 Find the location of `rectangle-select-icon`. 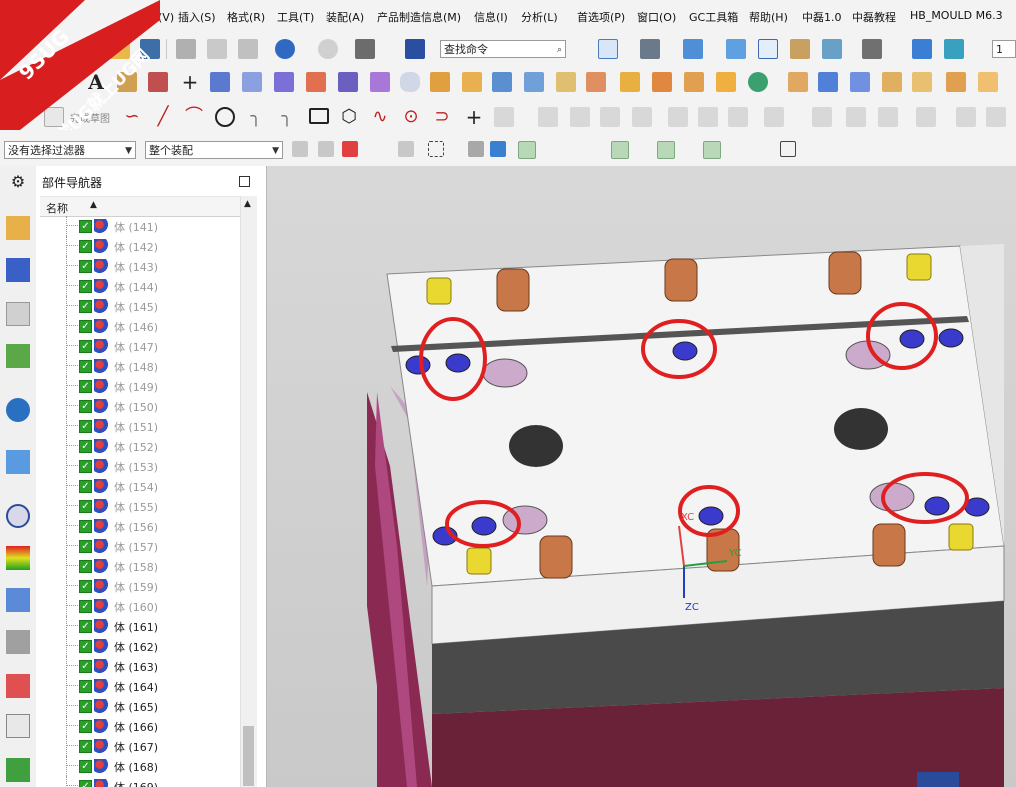

rectangle-select-icon is located at coordinates (436, 149).